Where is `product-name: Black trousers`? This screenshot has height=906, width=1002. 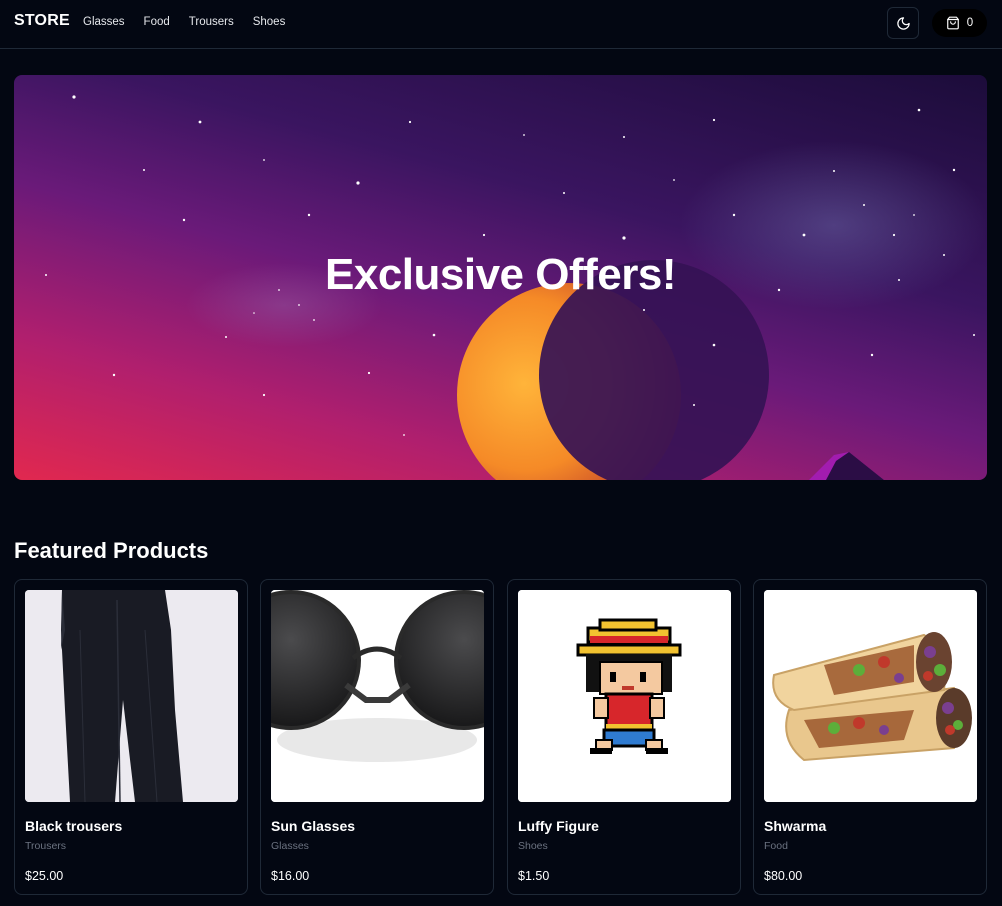
product-name: Black trousers is located at coordinates (73, 826).